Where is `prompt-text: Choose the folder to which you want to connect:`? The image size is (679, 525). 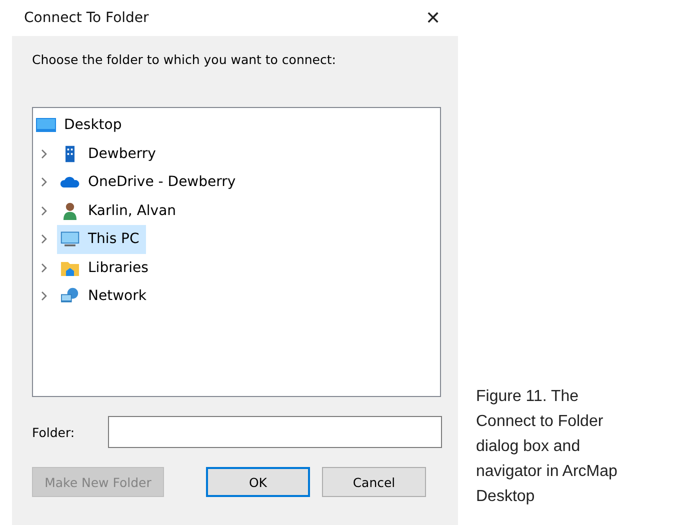 prompt-text: Choose the folder to which you want to connect: is located at coordinates (184, 59).